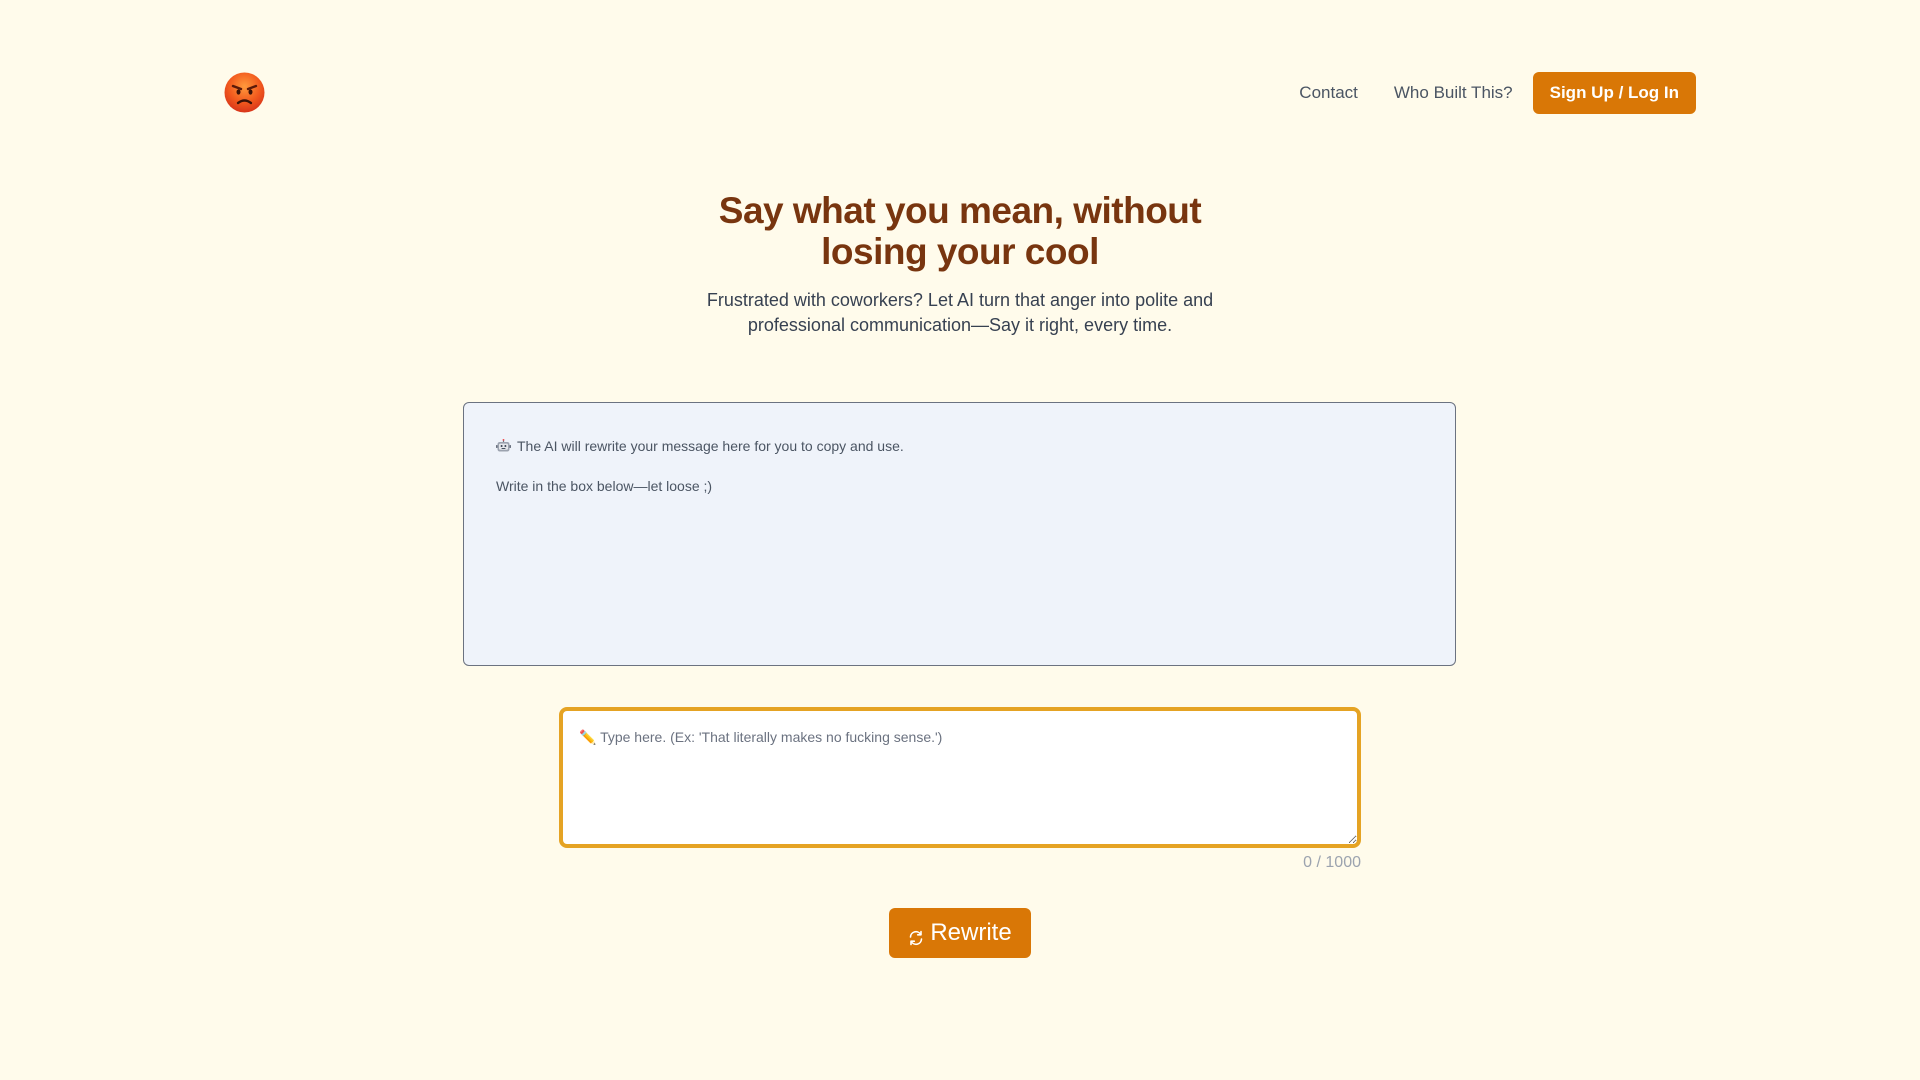 The image size is (1920, 1080). What do you see at coordinates (916, 935) in the screenshot?
I see `refresh-icon` at bounding box center [916, 935].